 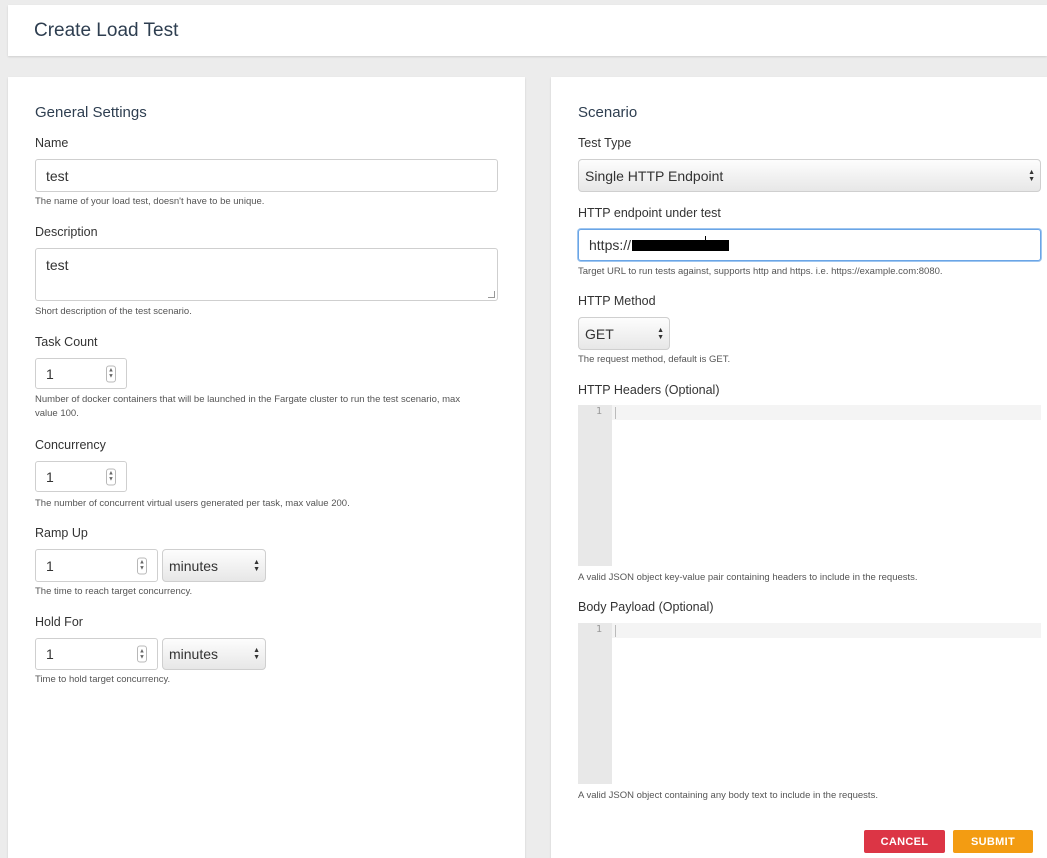 I want to click on ramp-up-stepper: ▲ ▼, so click(x=142, y=565).